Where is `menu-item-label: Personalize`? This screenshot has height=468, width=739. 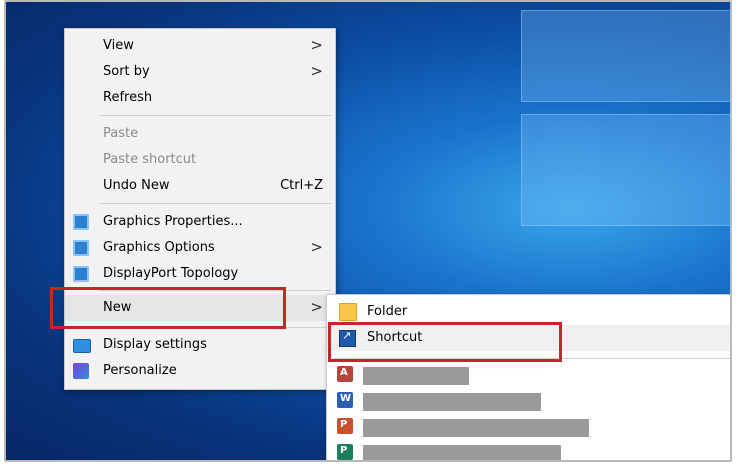
menu-item-label: Personalize is located at coordinates (140, 370).